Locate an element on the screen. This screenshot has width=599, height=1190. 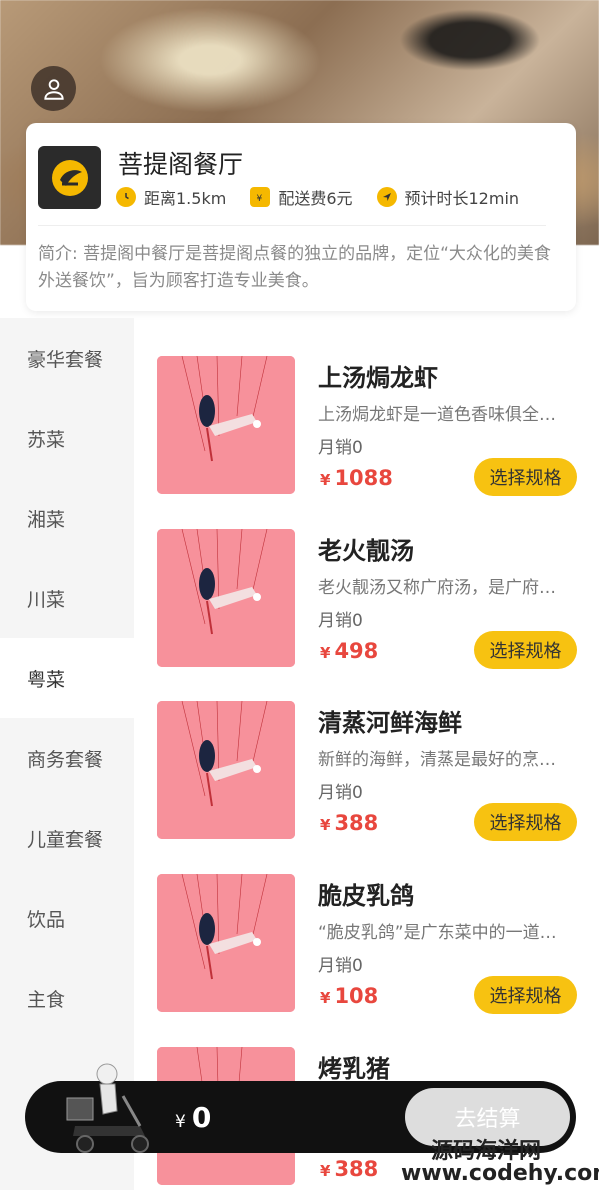
watermark: 源码海洋网 www.codehy.com is located at coordinates (497, 1161).